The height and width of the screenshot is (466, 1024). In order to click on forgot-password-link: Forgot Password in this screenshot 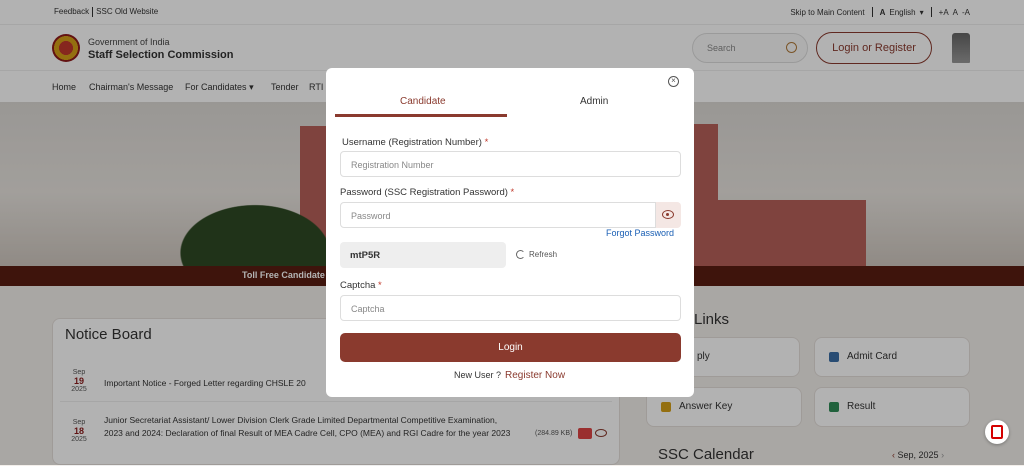, I will do `click(640, 233)`.